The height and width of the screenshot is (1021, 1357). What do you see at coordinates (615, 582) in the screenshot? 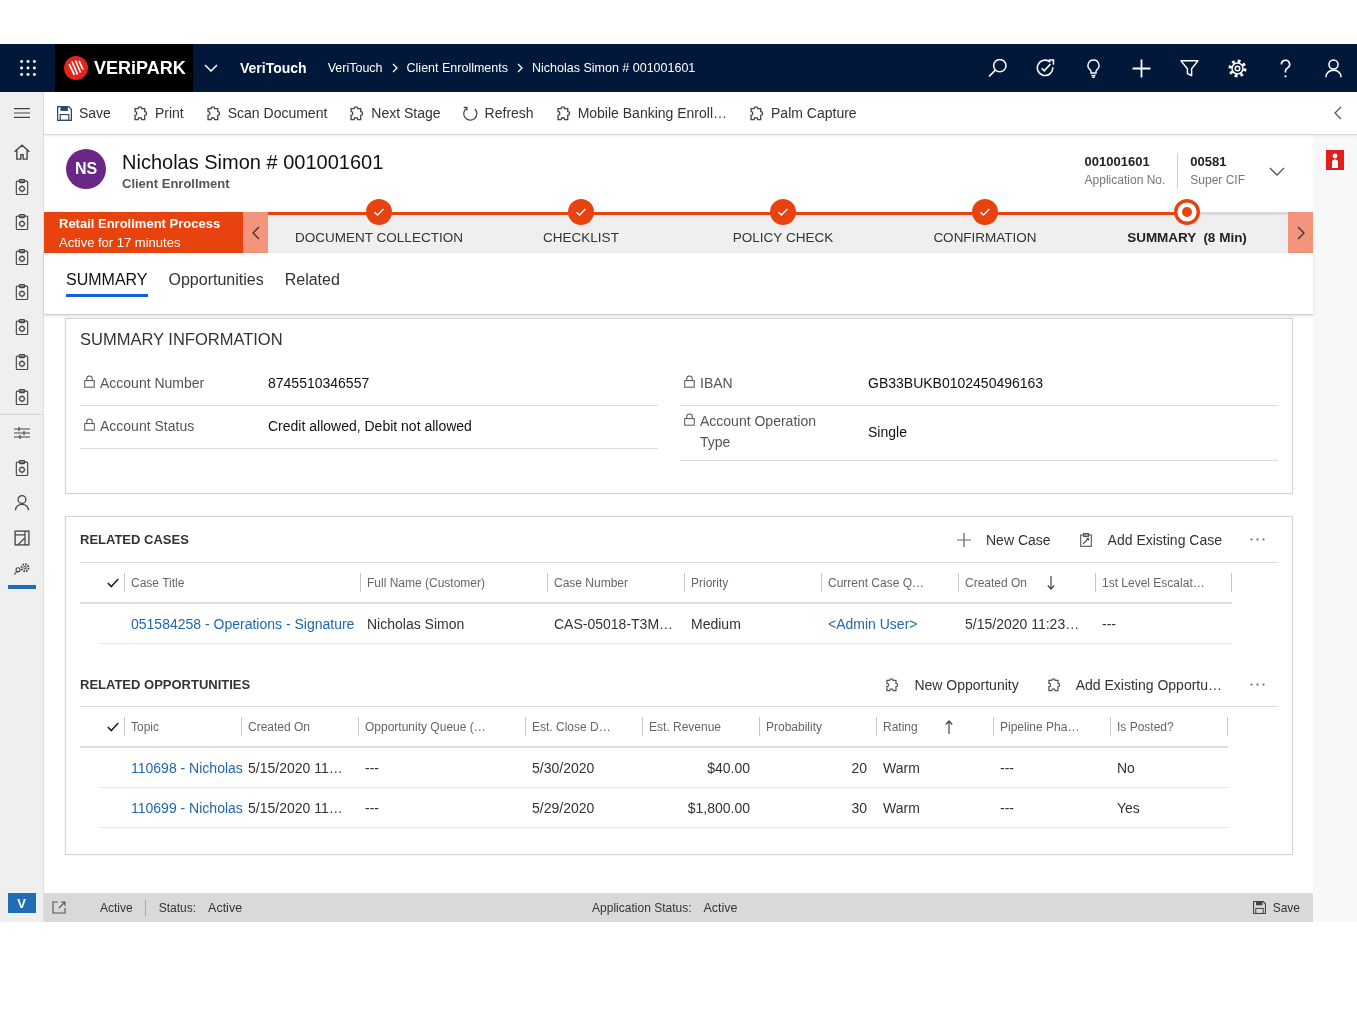
I see `column-header: Case Number` at bounding box center [615, 582].